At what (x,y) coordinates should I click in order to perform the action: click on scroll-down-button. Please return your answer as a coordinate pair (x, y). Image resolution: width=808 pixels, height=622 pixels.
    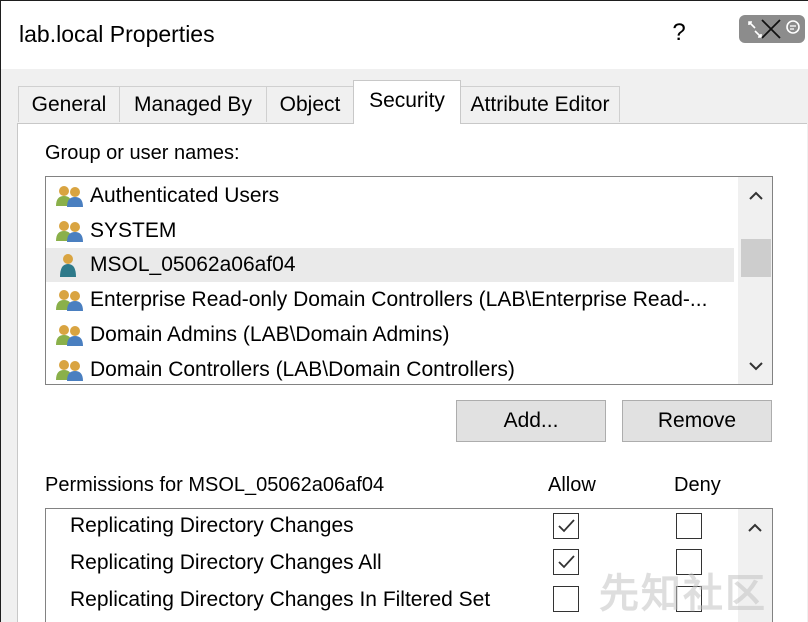
    Looking at the image, I should click on (755, 366).